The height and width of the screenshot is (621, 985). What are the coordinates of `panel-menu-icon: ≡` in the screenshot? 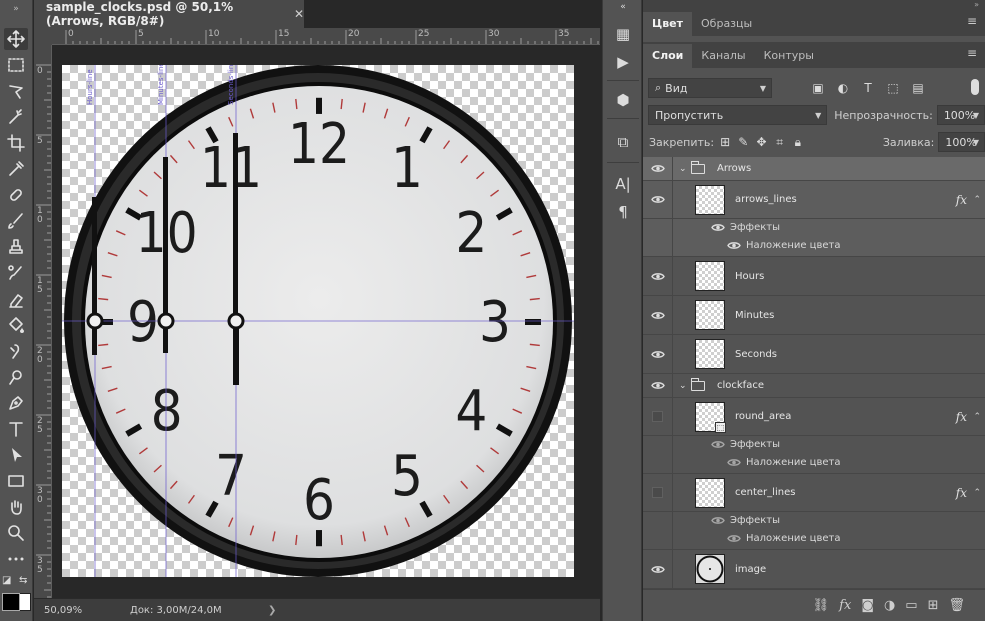 It's located at (972, 21).